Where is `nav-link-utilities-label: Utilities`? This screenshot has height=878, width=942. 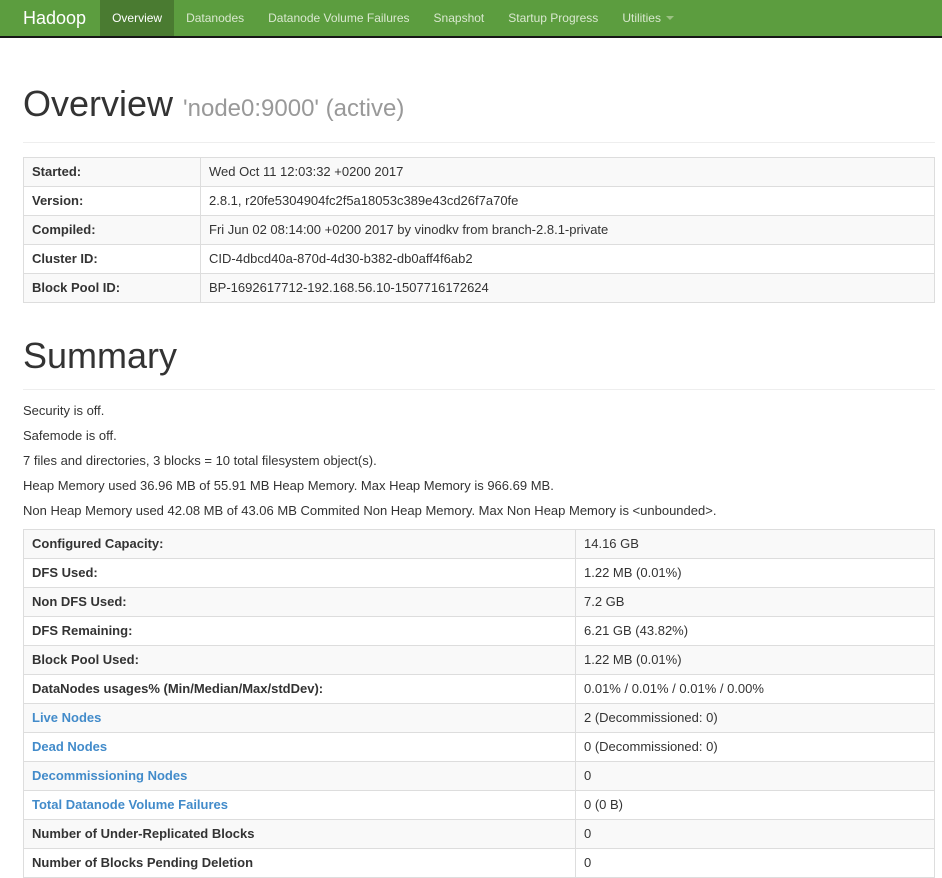 nav-link-utilities-label: Utilities is located at coordinates (641, 18).